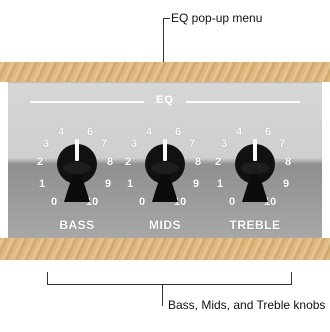 This screenshot has height=332, width=330. What do you see at coordinates (162, 295) in the screenshot?
I see `knobs-callout-line-vertical` at bounding box center [162, 295].